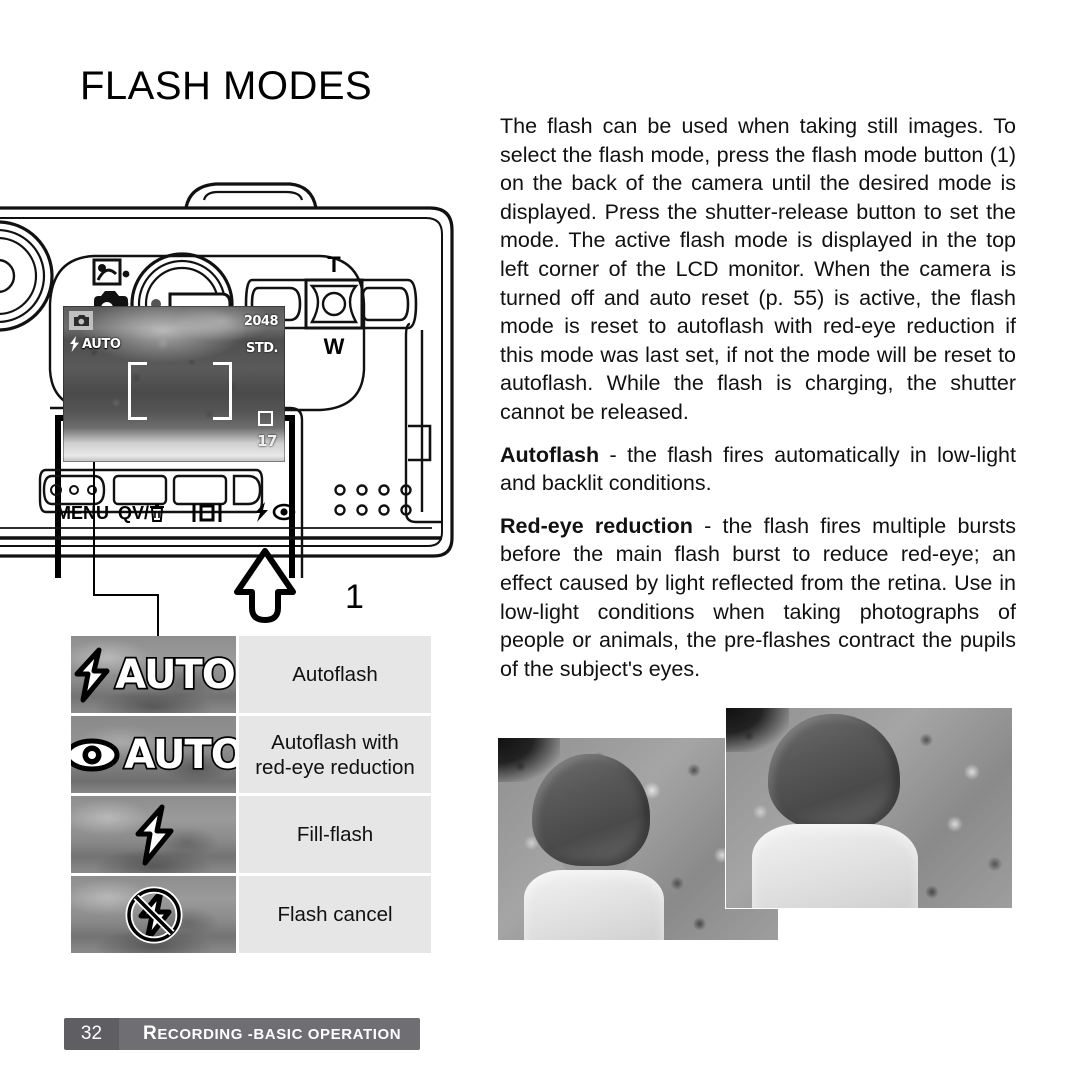 This screenshot has width=1080, height=1082. What do you see at coordinates (141, 513) in the screenshot?
I see `quickview-delete-button-label: QV/` at bounding box center [141, 513].